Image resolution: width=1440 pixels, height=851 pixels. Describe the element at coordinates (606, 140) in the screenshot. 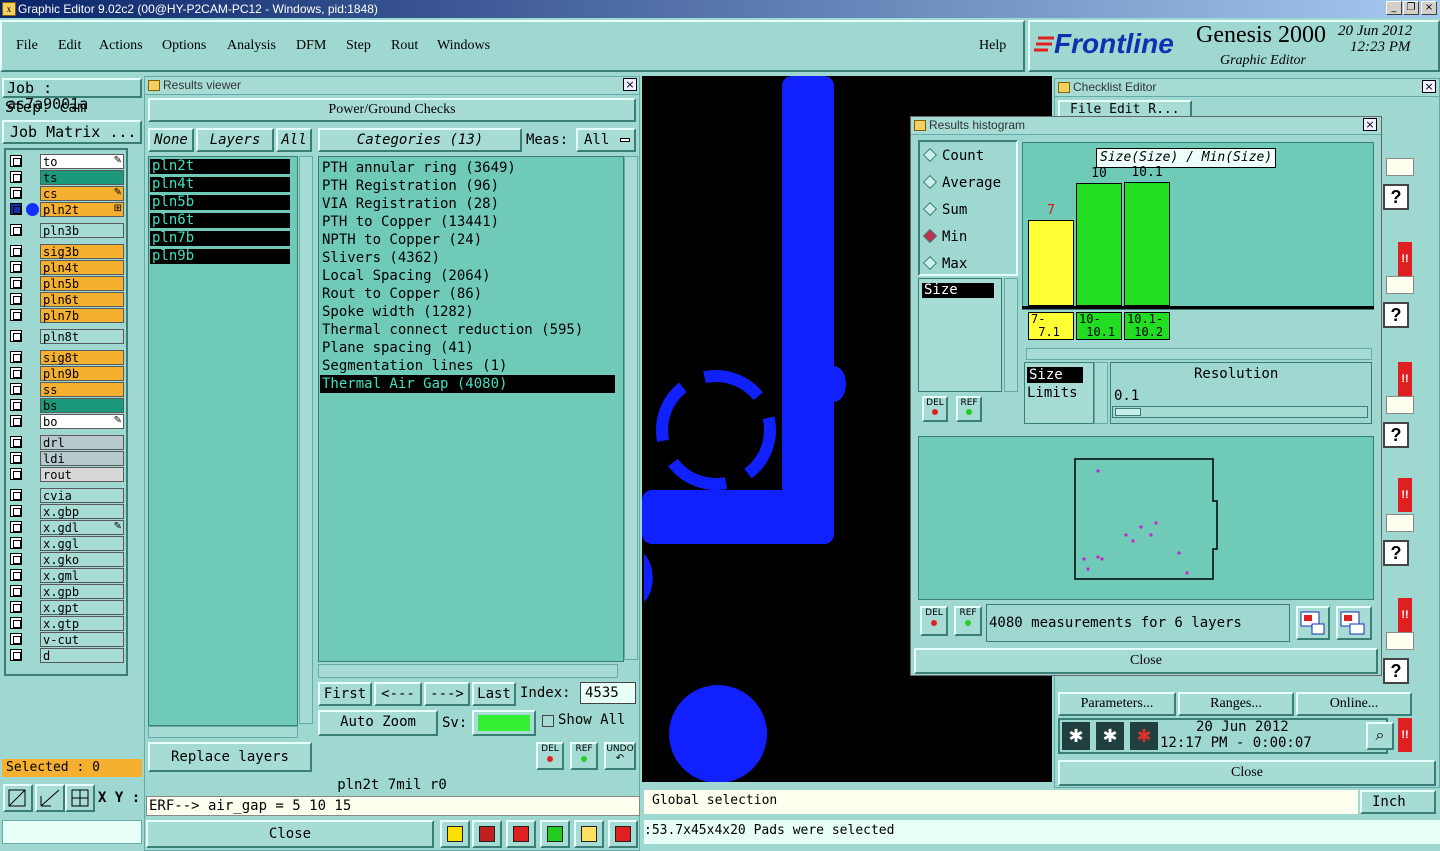

I see `meas-dropdown: All` at that location.